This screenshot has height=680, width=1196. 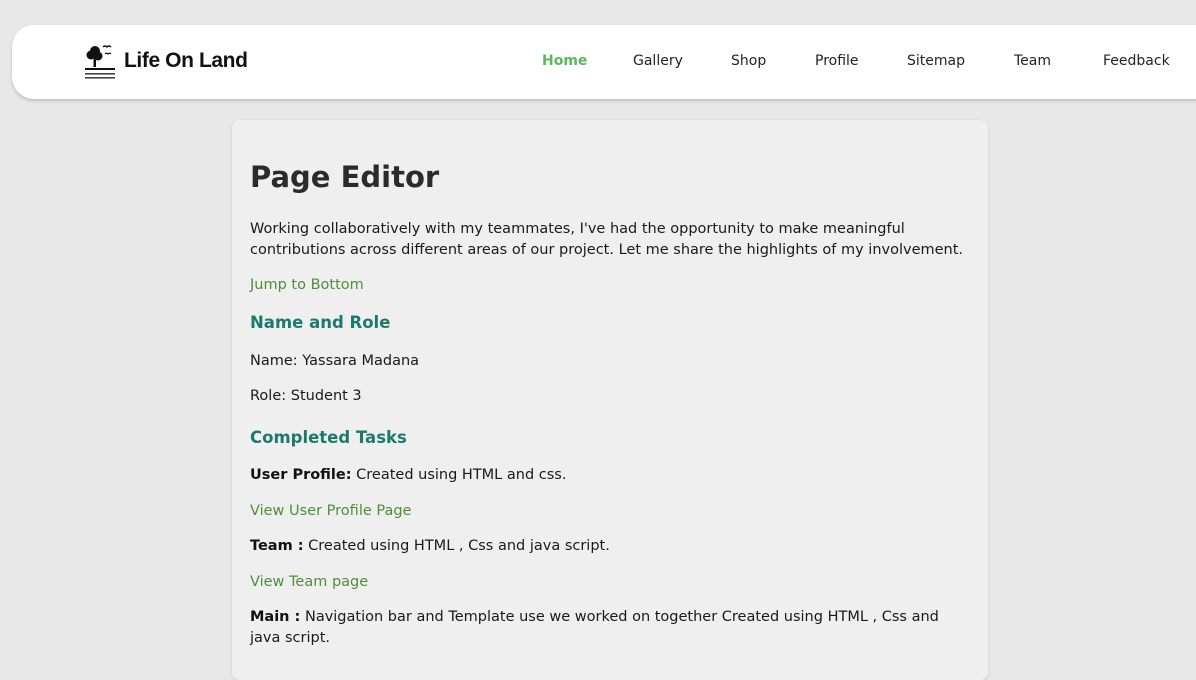 I want to click on task-label: Main :, so click(x=275, y=617).